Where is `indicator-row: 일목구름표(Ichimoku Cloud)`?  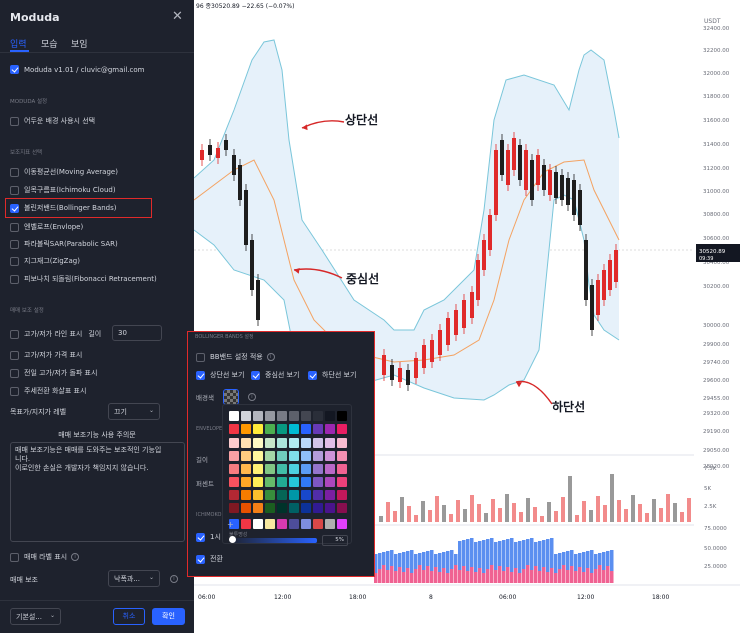
indicator-row: 일목구름표(Ichimoku Cloud) is located at coordinates (63, 190).